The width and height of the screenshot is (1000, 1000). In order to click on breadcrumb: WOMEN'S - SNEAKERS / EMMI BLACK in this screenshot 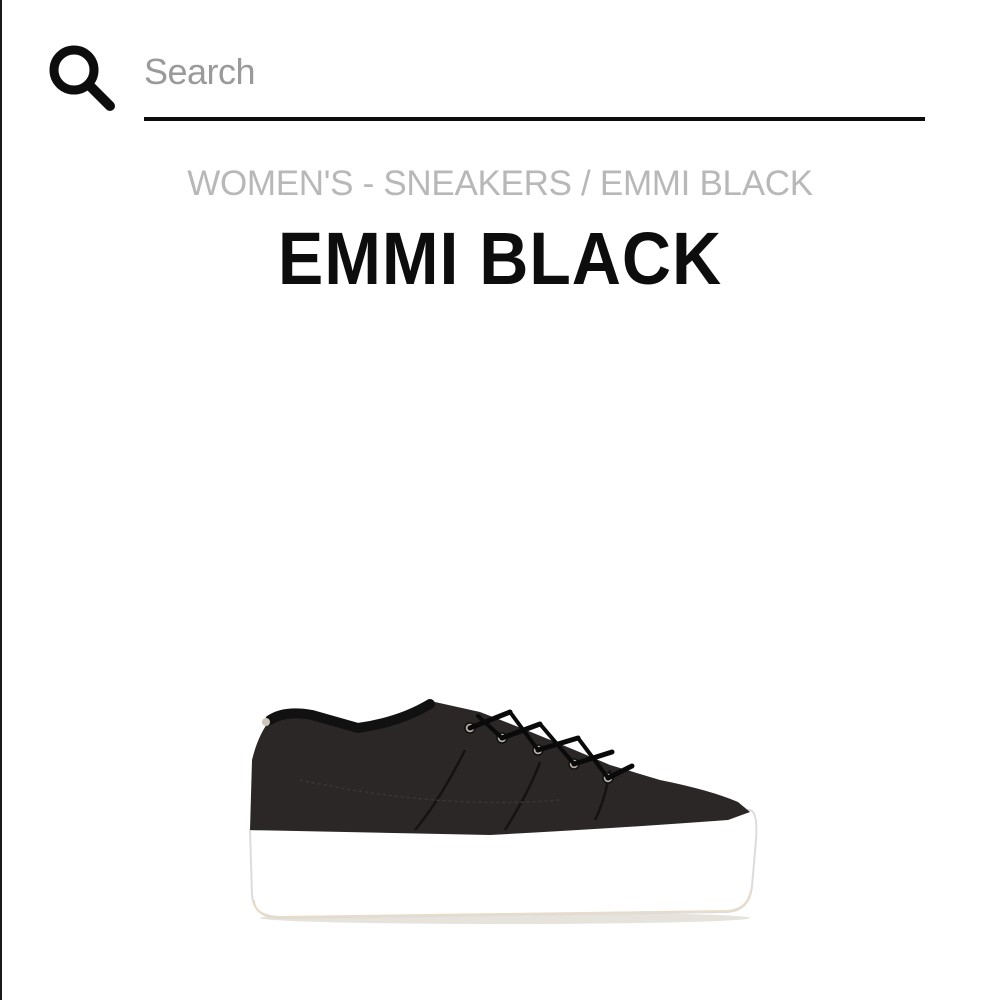, I will do `click(500, 184)`.